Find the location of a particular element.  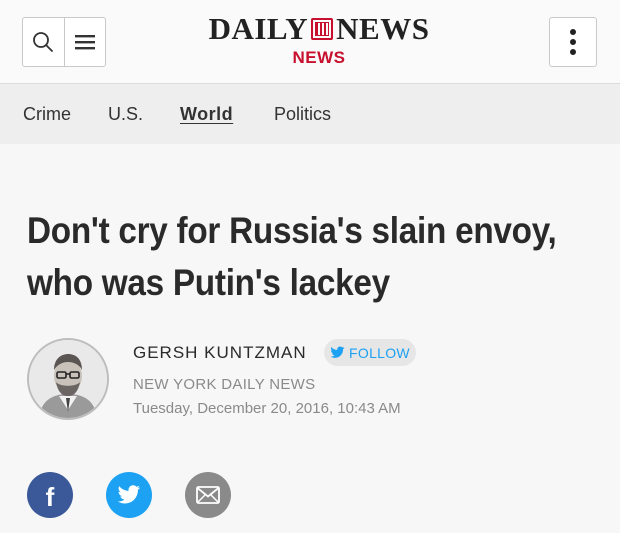

facebook-icon: f is located at coordinates (50, 496).